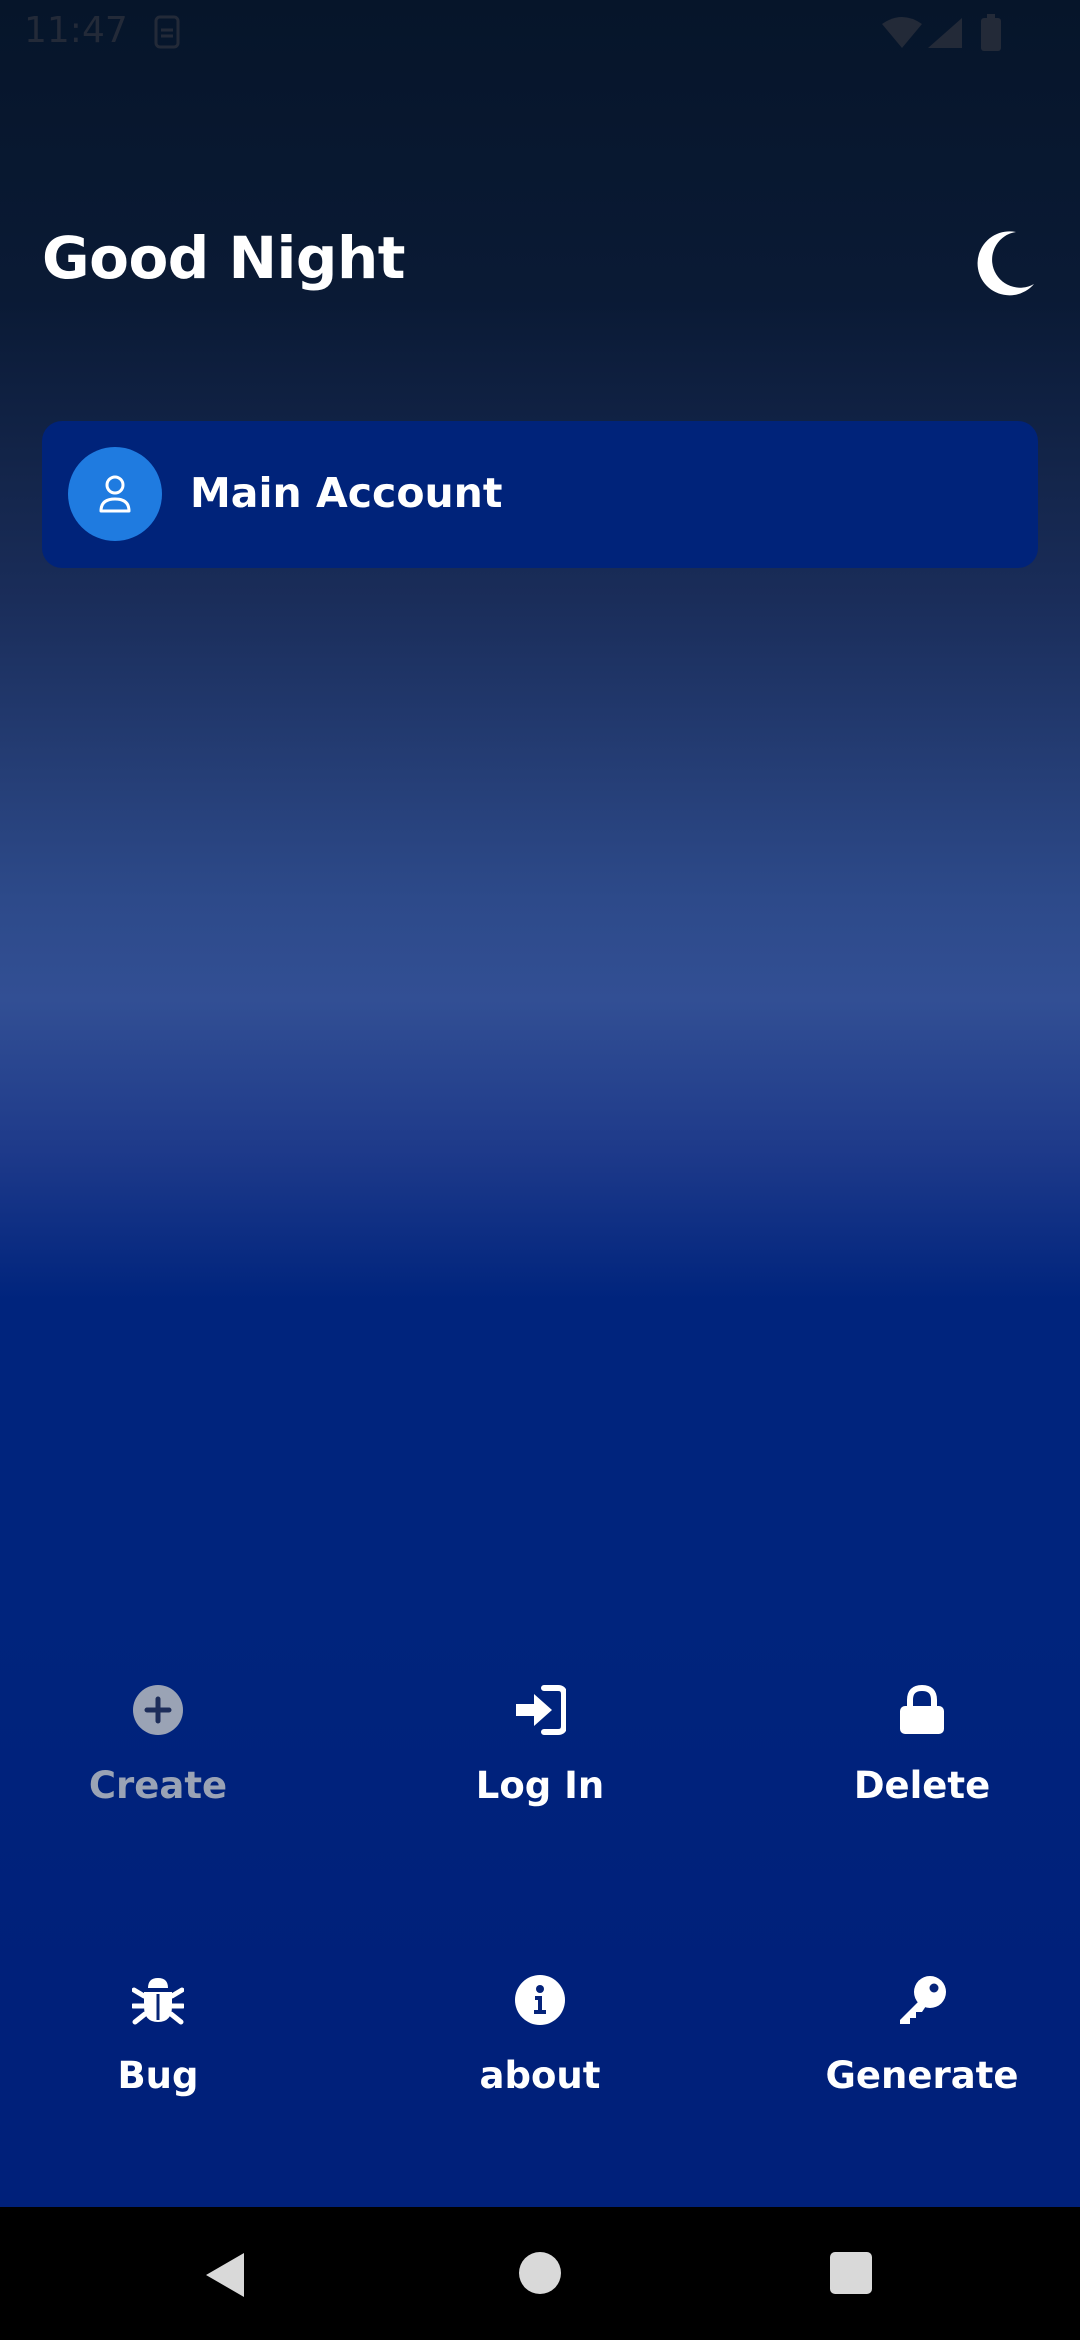 Image resolution: width=1080 pixels, height=2340 pixels. I want to click on bug-label: Bug, so click(158, 2075).